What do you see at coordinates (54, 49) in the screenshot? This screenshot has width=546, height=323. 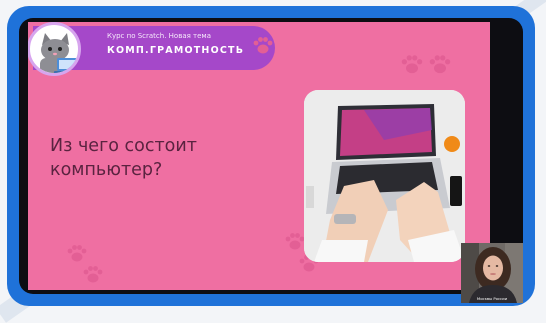 I see `cat-mascot-logo` at bounding box center [54, 49].